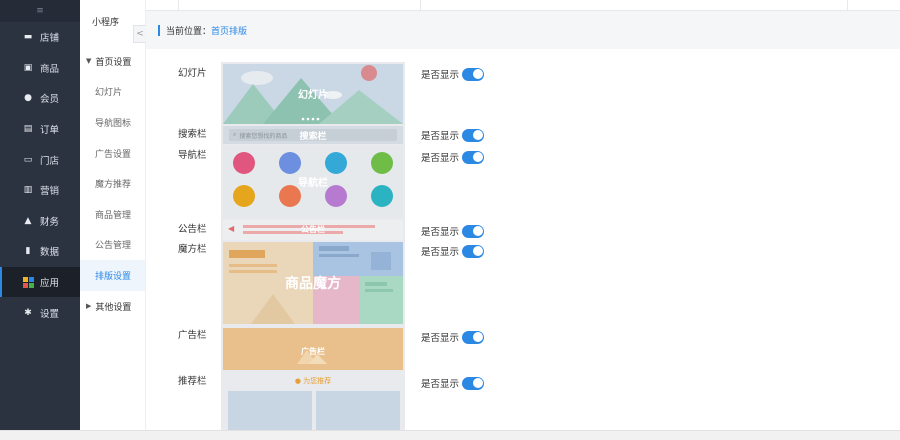 This screenshot has width=900, height=440. What do you see at coordinates (28, 312) in the screenshot?
I see `settings-icon: ✱` at bounding box center [28, 312].